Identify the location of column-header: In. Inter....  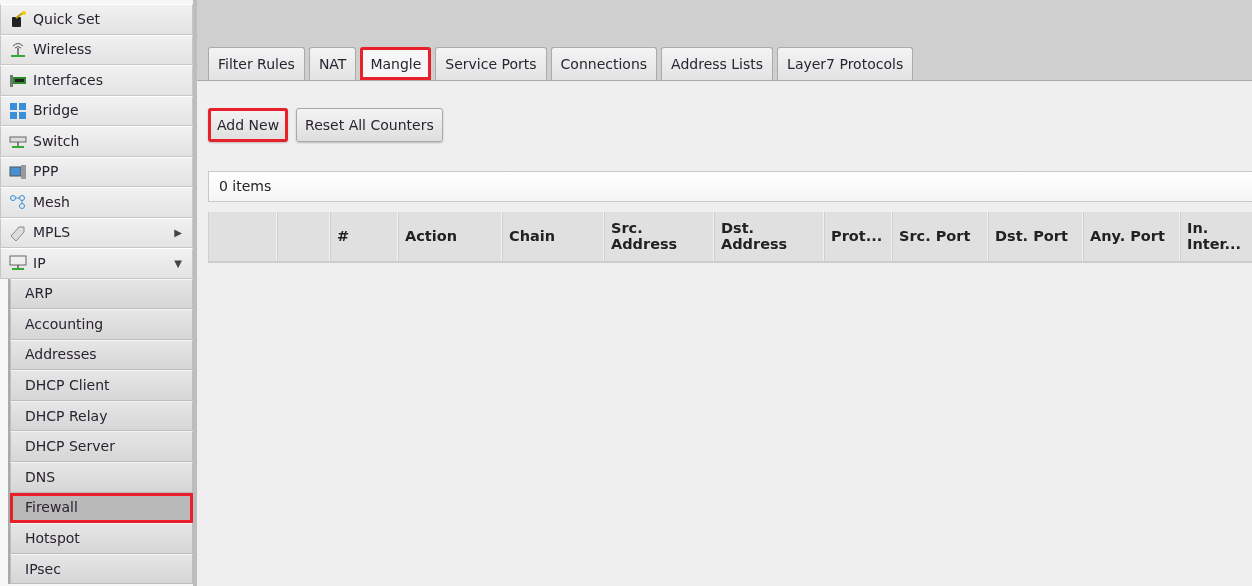
(1216, 236).